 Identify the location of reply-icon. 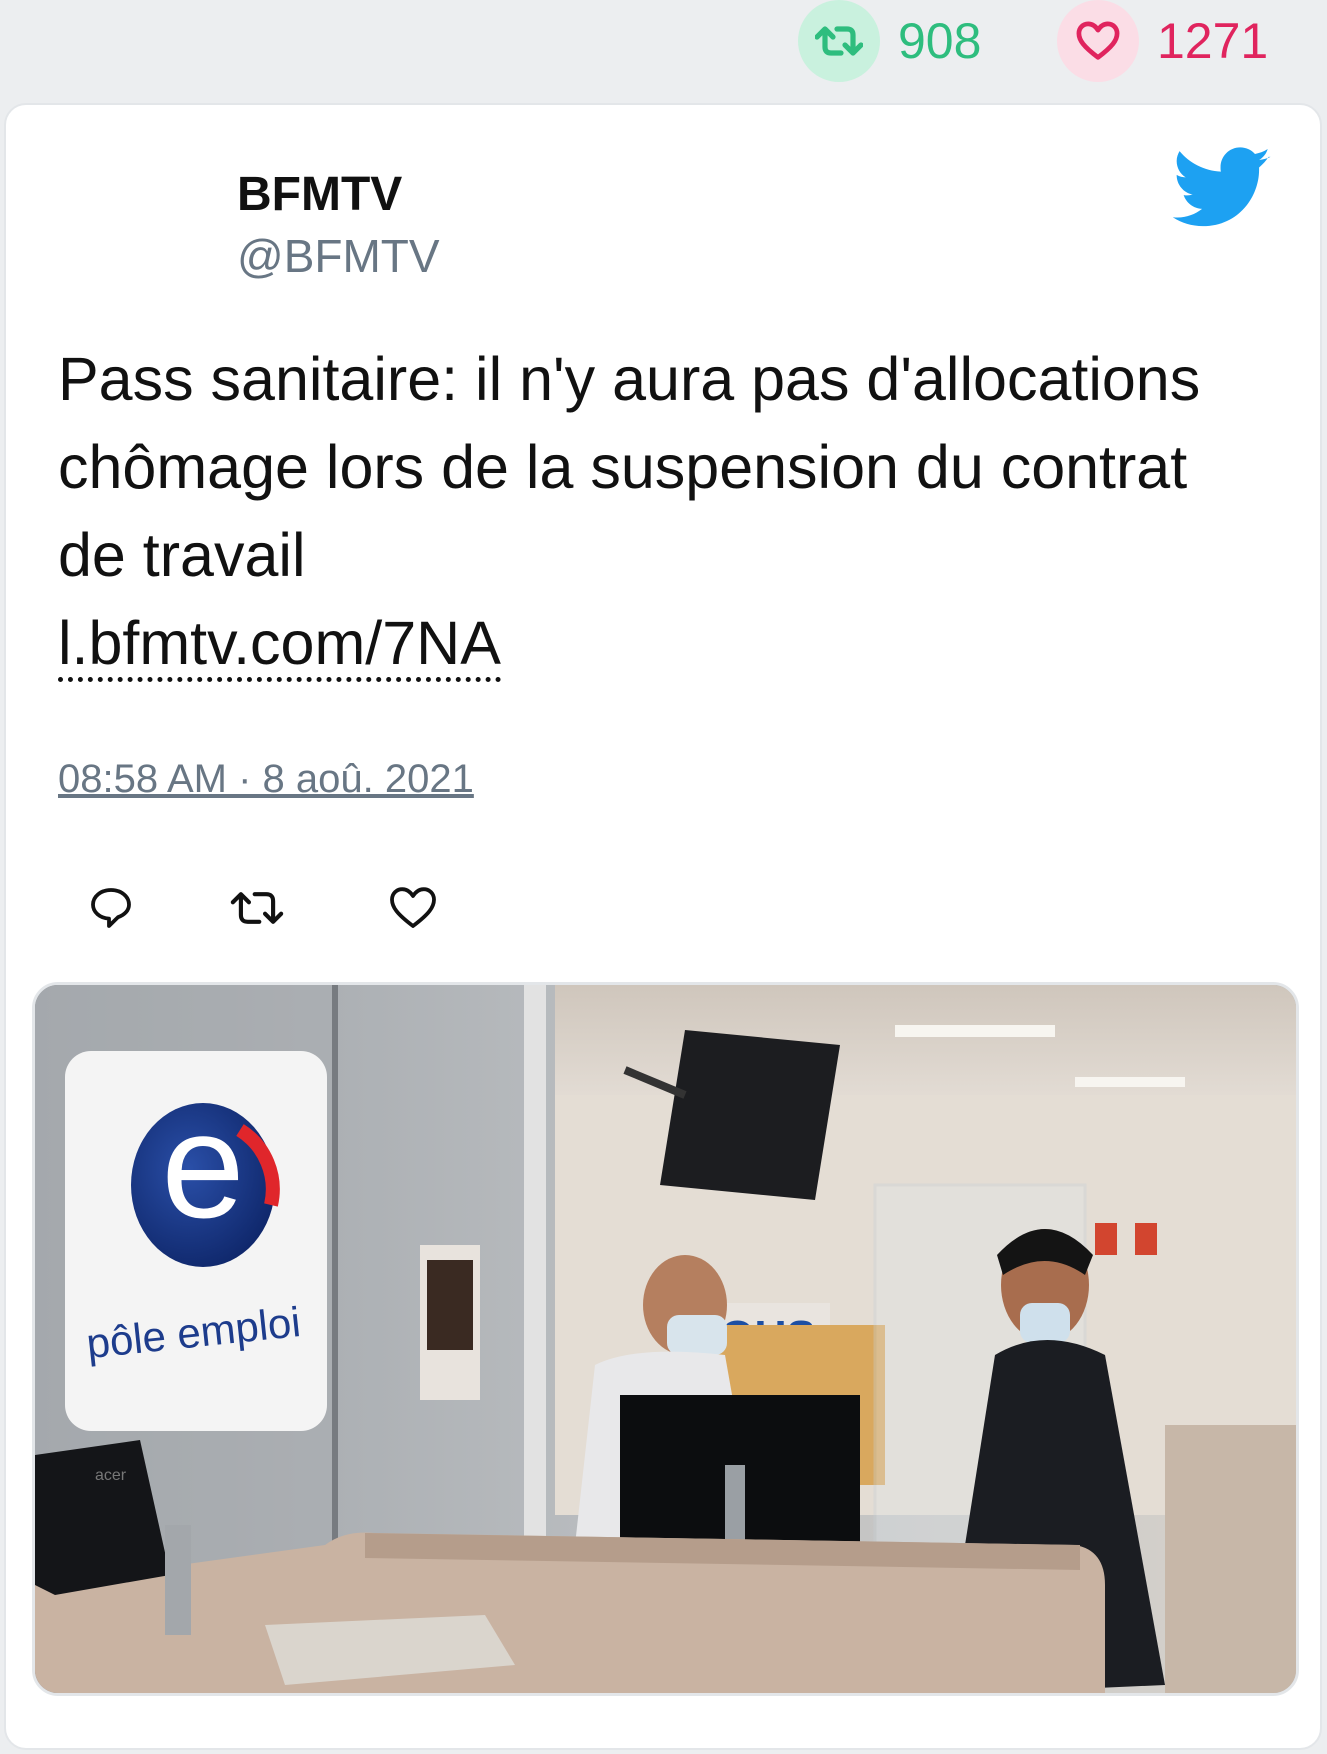
(111, 908).